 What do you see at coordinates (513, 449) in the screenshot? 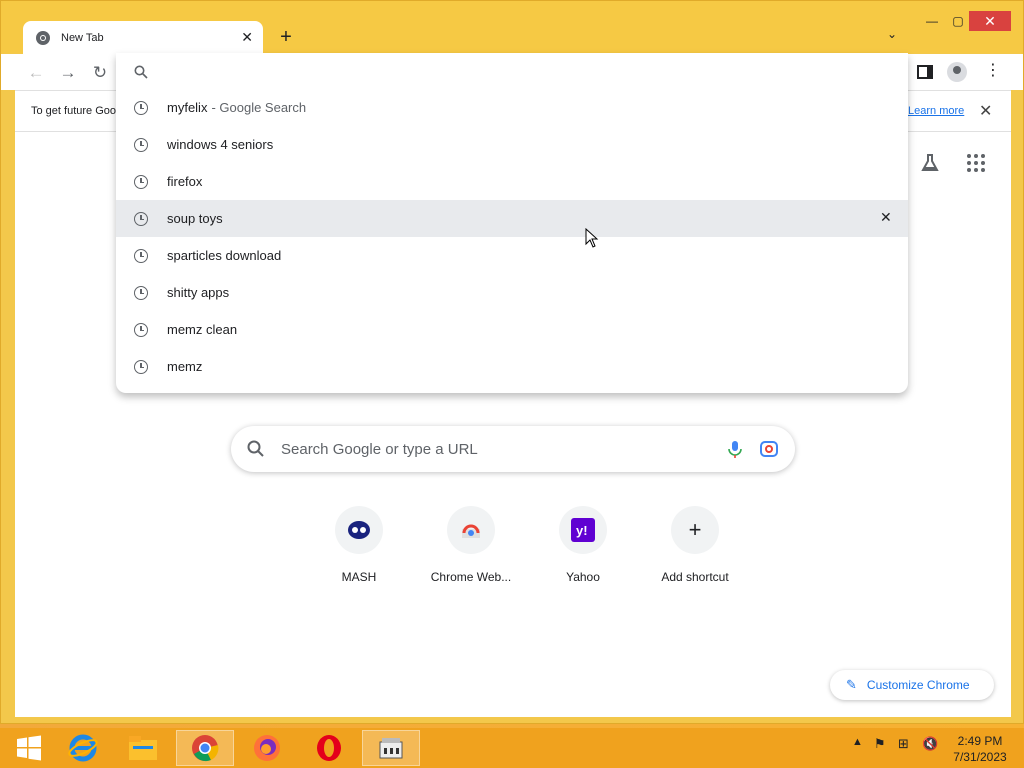
I see `ntp-search-box: Search Google or type a URL` at bounding box center [513, 449].